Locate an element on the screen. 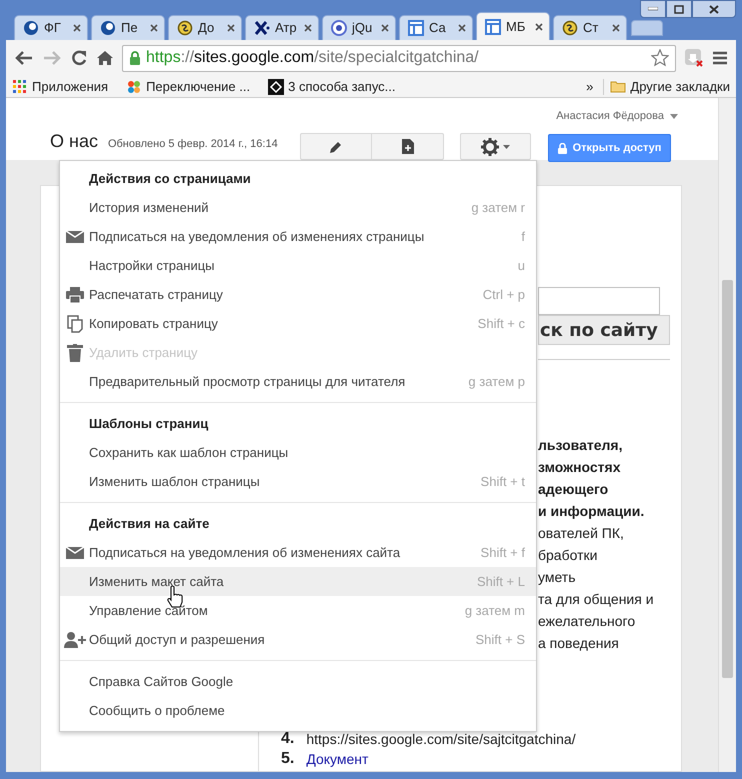  menu-item: Сохранить как шаблон страницы is located at coordinates (298, 452).